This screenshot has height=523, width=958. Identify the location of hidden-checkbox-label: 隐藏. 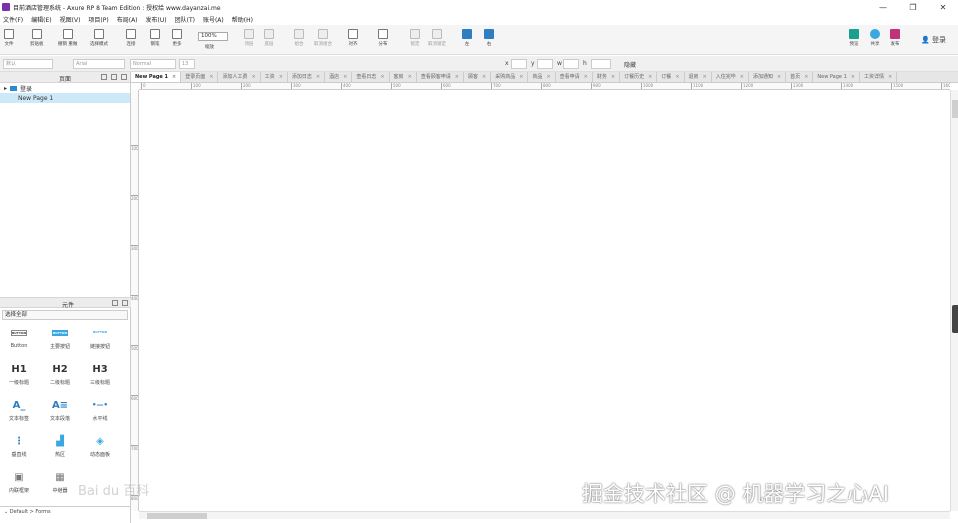
(630, 64).